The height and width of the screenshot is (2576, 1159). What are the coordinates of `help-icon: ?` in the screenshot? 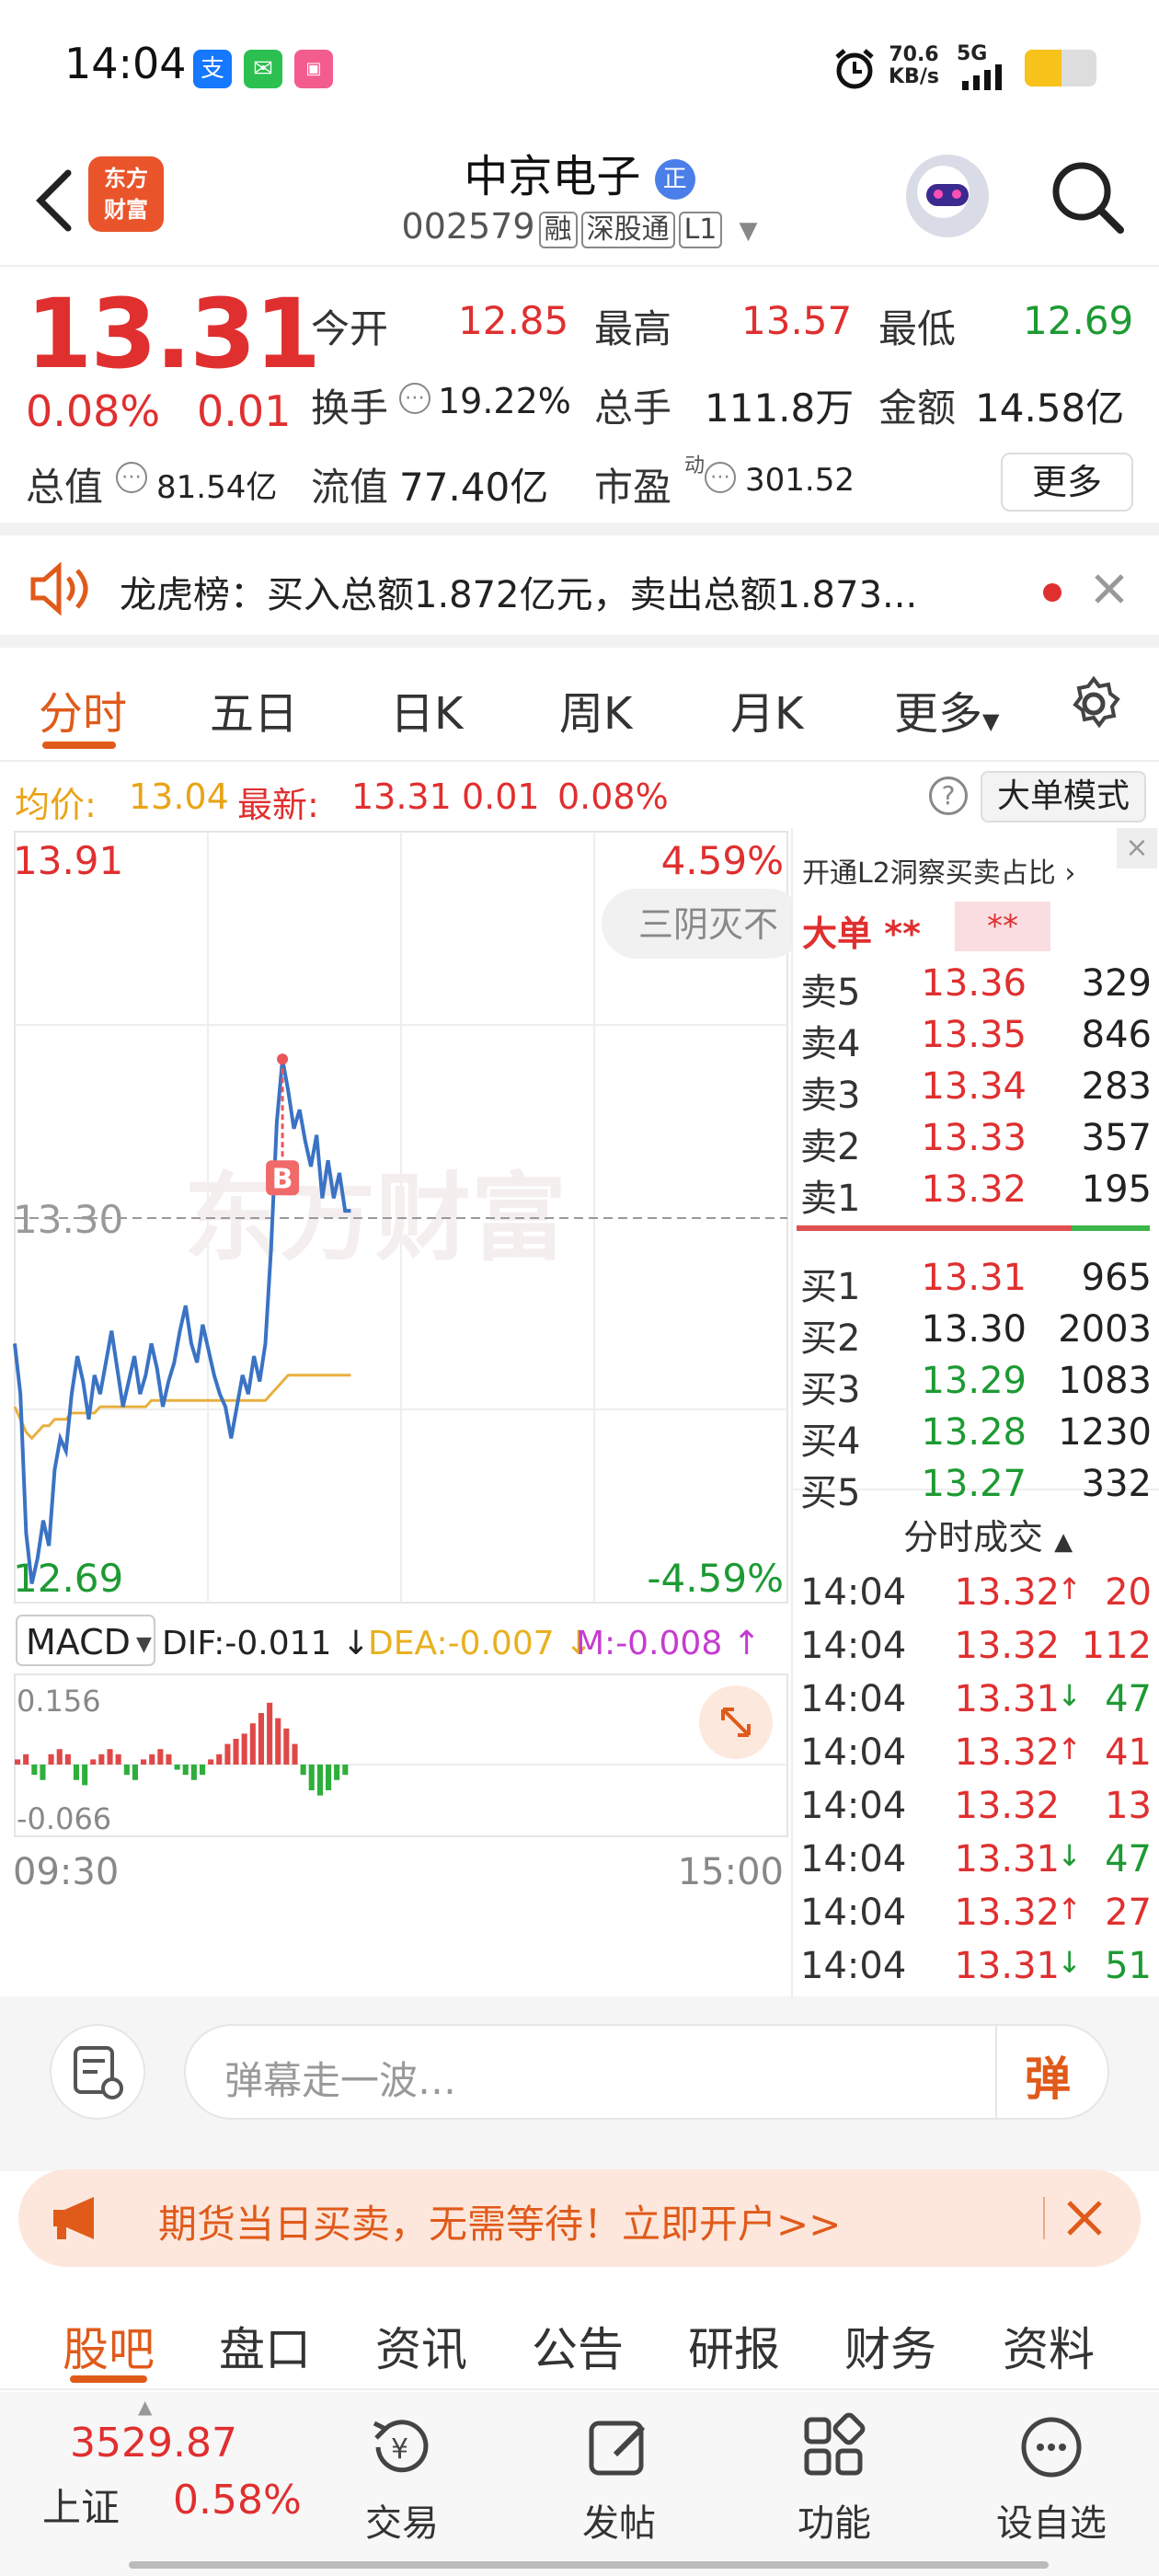 It's located at (948, 795).